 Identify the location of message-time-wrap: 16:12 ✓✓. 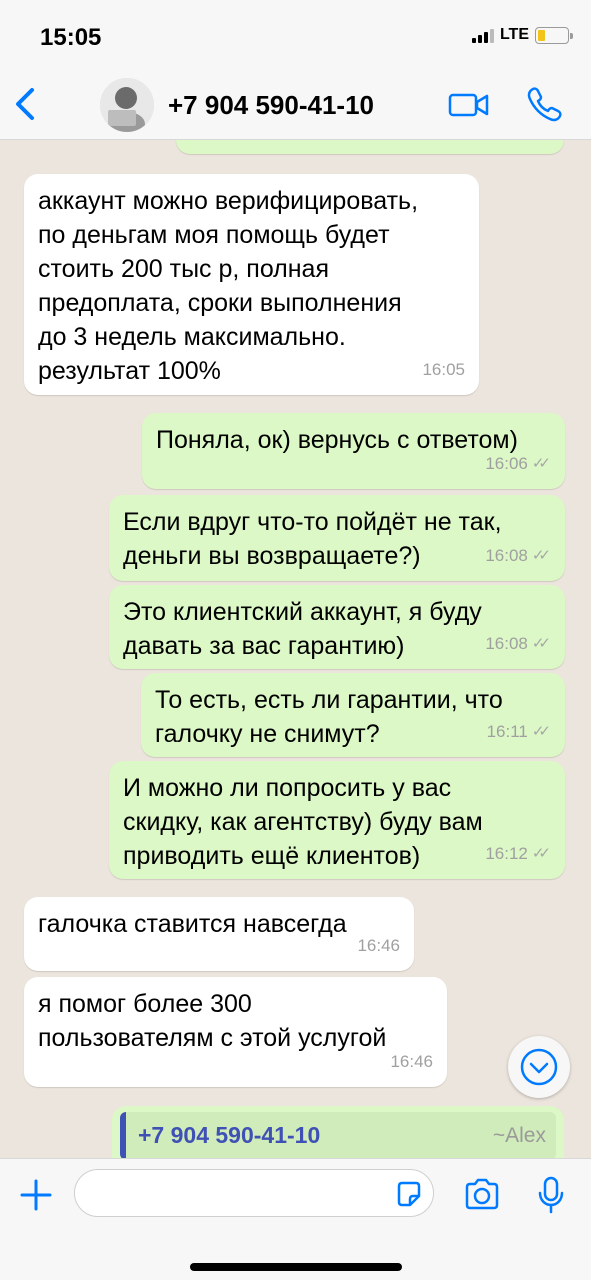
(518, 854).